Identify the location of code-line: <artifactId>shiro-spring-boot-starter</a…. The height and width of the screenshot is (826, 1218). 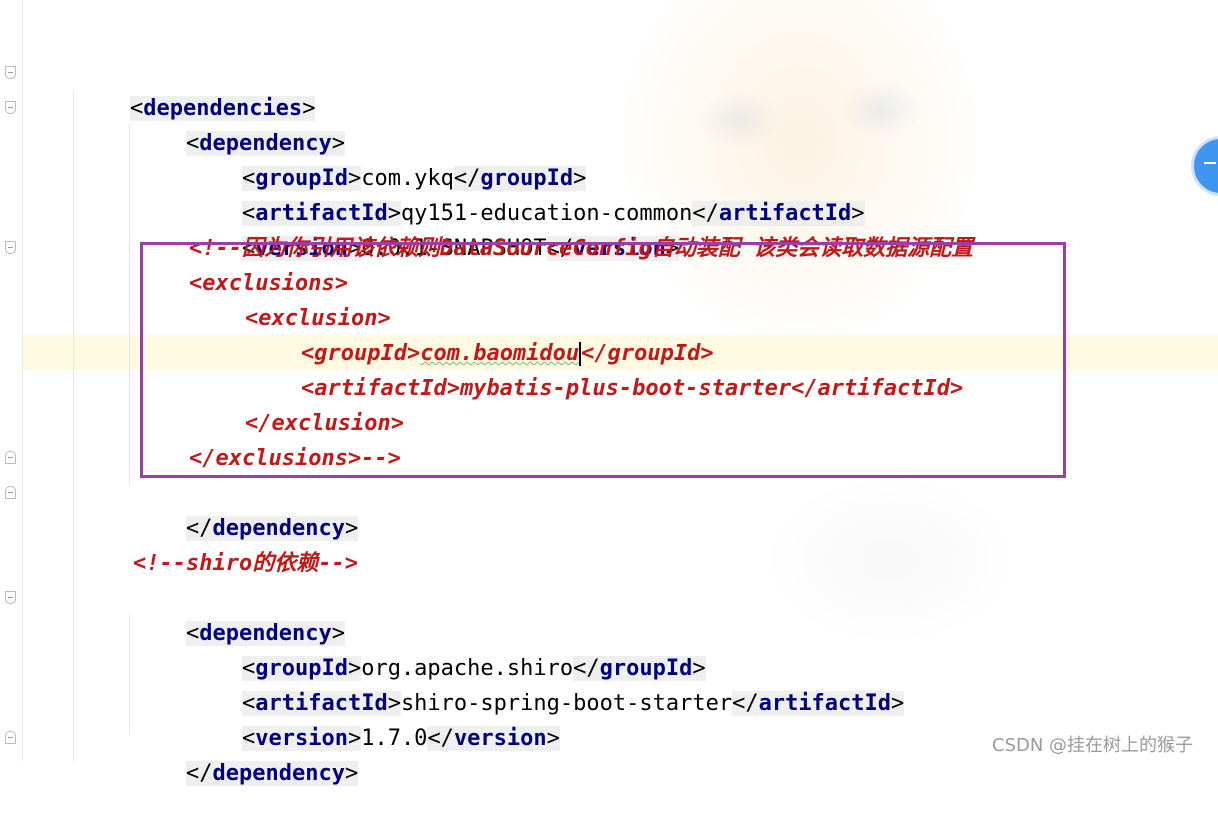
(573, 703).